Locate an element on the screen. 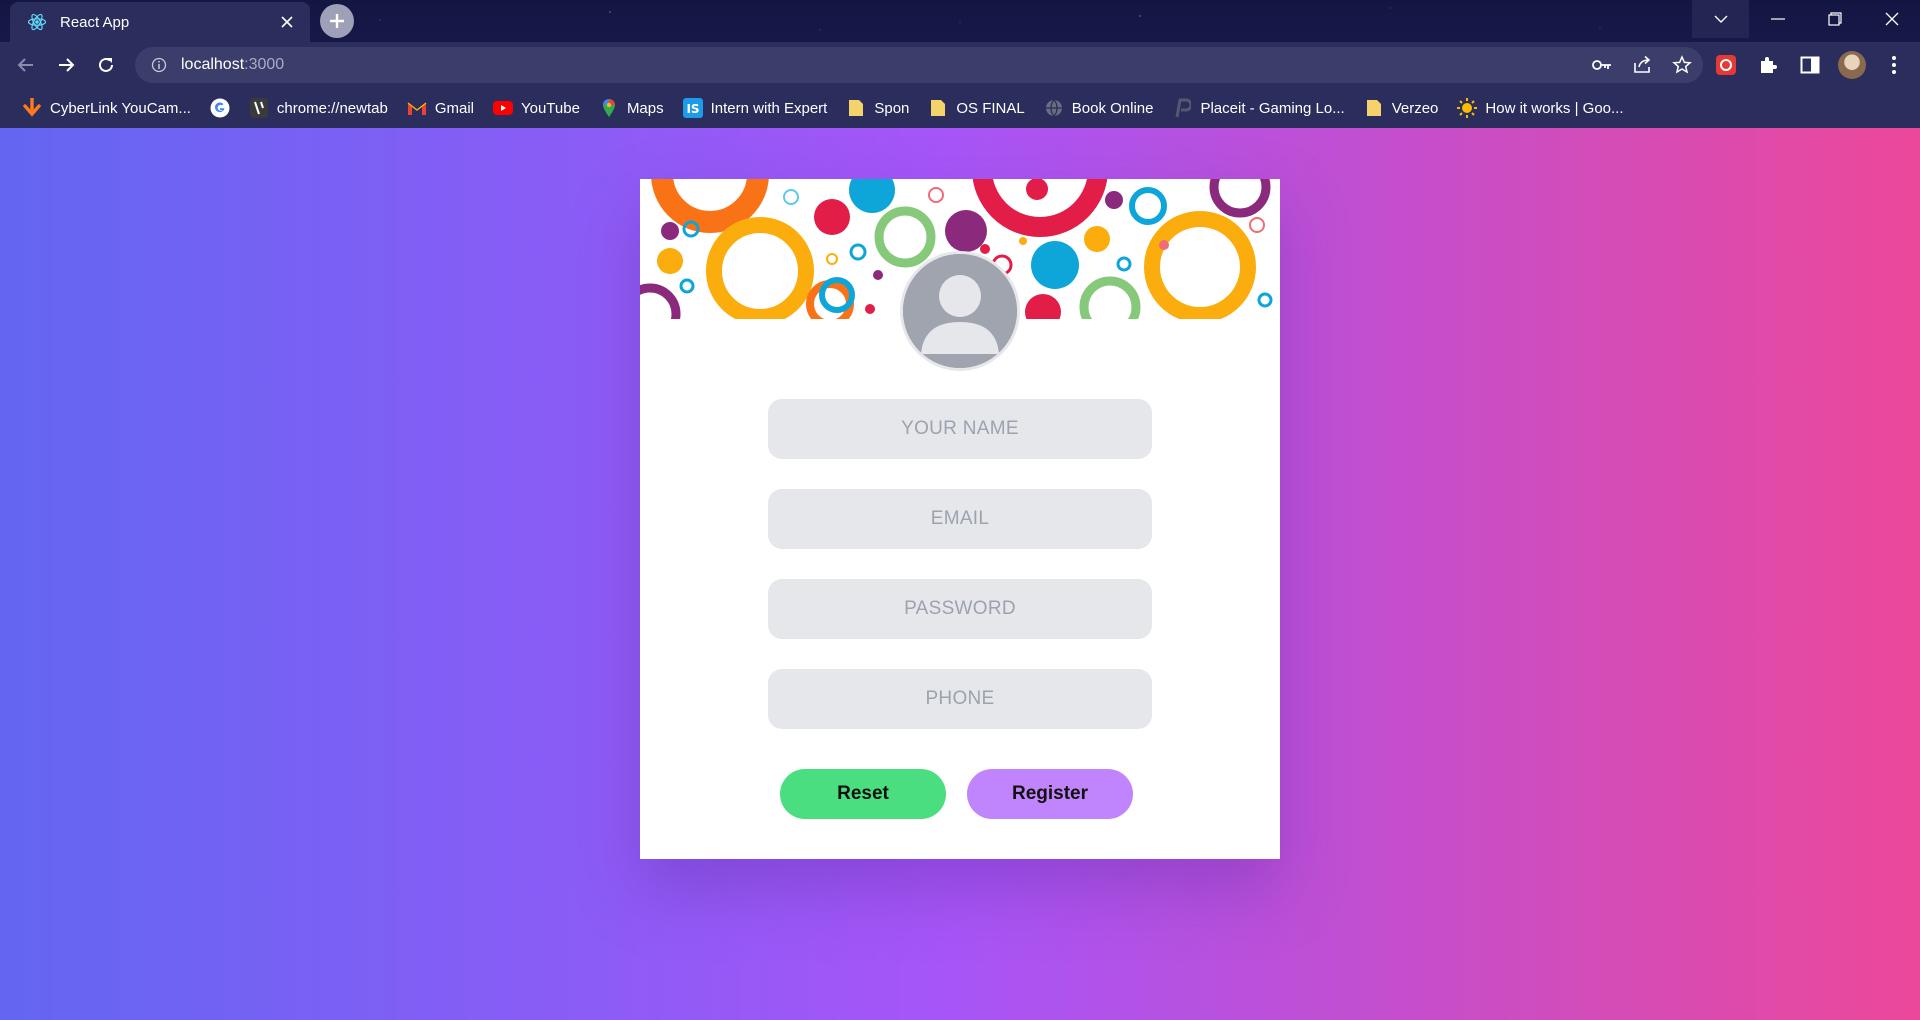 The image size is (1920, 1020). back-arrow-icon is located at coordinates (26, 65).